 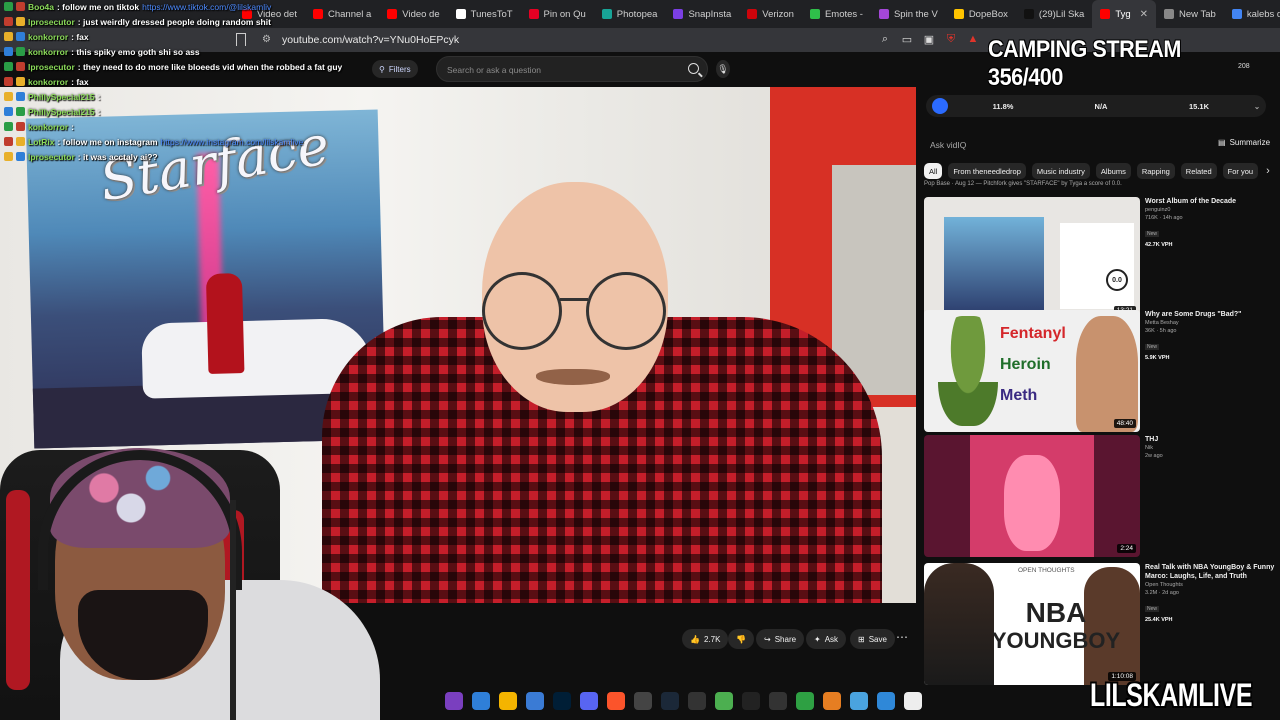 I want to click on search-icon, so click(x=693, y=68).